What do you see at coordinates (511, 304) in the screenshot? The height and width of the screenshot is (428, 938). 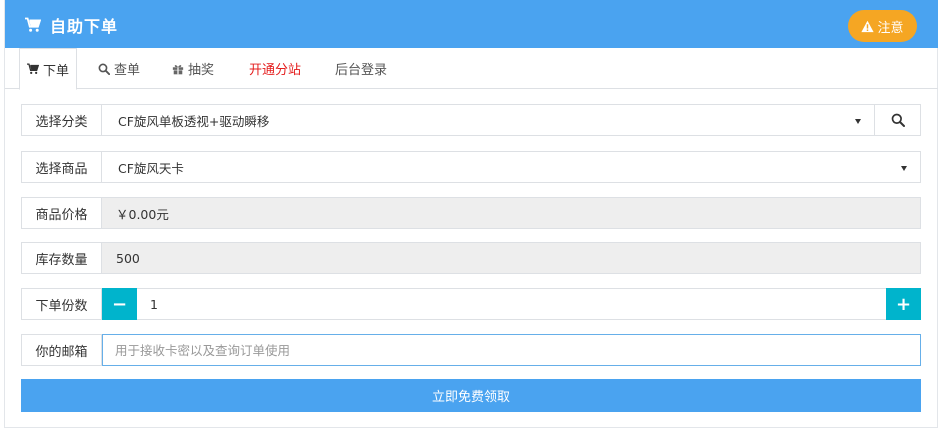 I see `quantity-stepper: 1` at bounding box center [511, 304].